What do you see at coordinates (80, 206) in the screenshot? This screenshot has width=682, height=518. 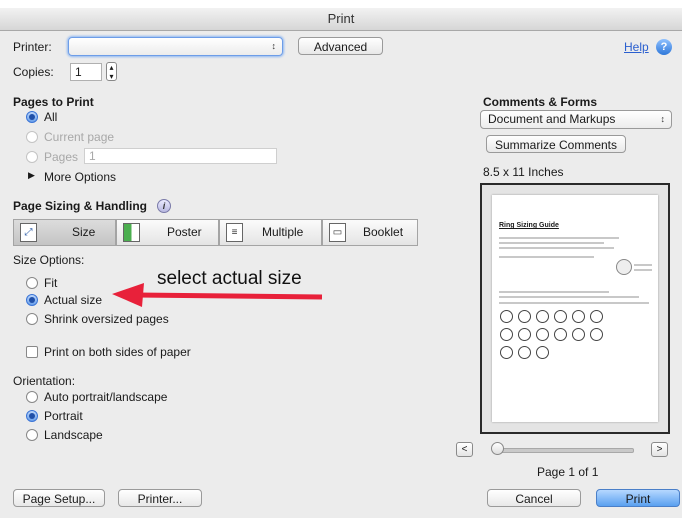 I see `page-sizing-heading: Page Sizing & Handling` at bounding box center [80, 206].